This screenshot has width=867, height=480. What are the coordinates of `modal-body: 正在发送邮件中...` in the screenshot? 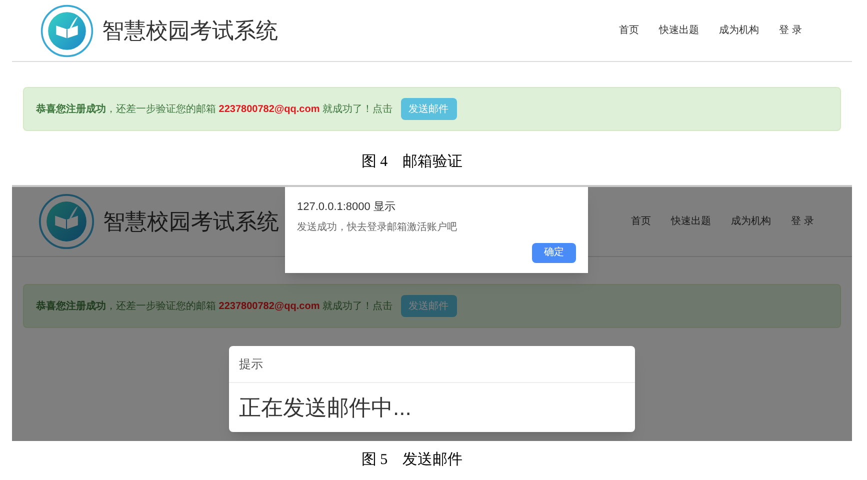 It's located at (325, 407).